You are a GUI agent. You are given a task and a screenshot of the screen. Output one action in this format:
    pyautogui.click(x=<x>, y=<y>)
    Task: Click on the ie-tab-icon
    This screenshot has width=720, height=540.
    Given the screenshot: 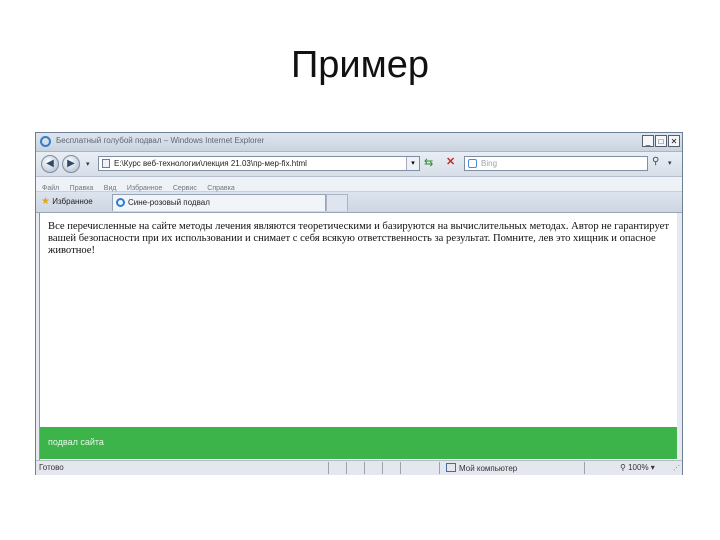 What is the action you would take?
    pyautogui.click(x=120, y=202)
    